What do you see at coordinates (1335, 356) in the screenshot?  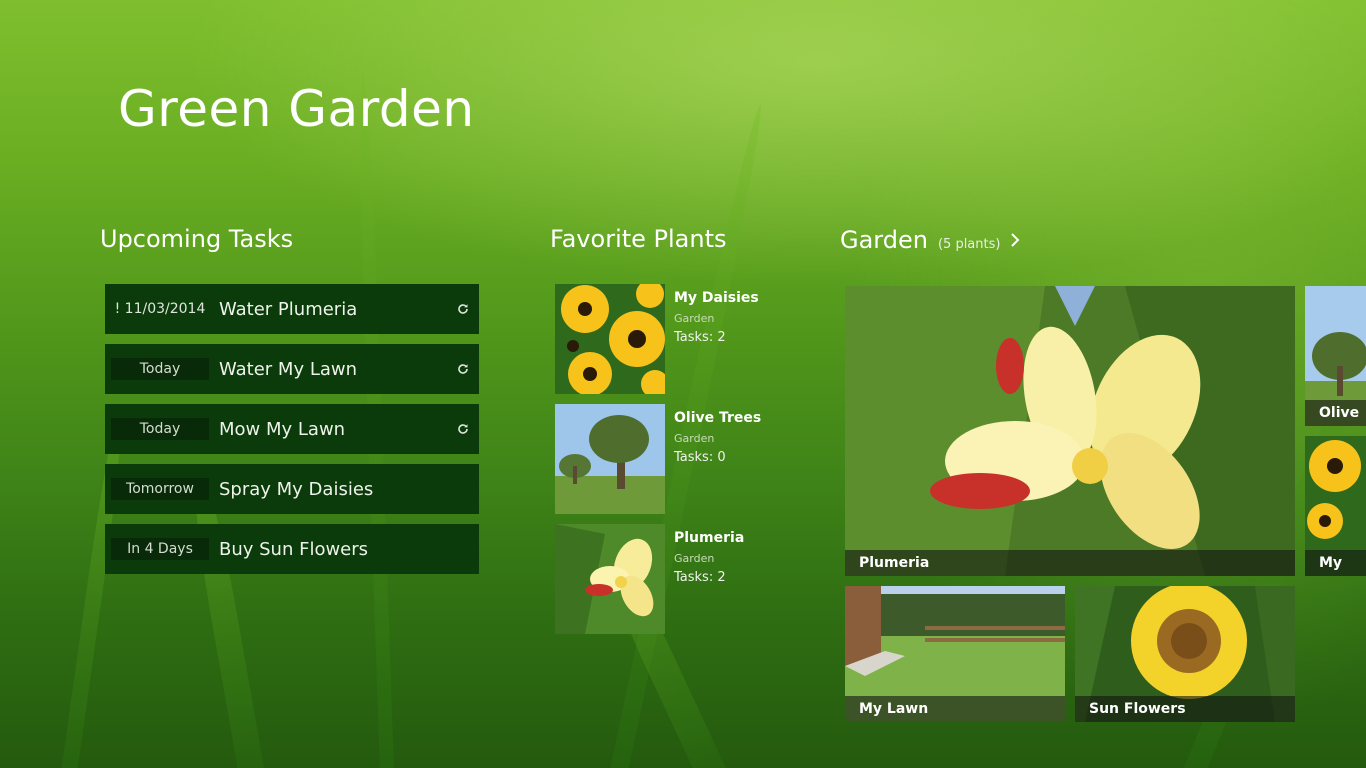 I see `garden-tile-olive-trees: Olive Tr` at bounding box center [1335, 356].